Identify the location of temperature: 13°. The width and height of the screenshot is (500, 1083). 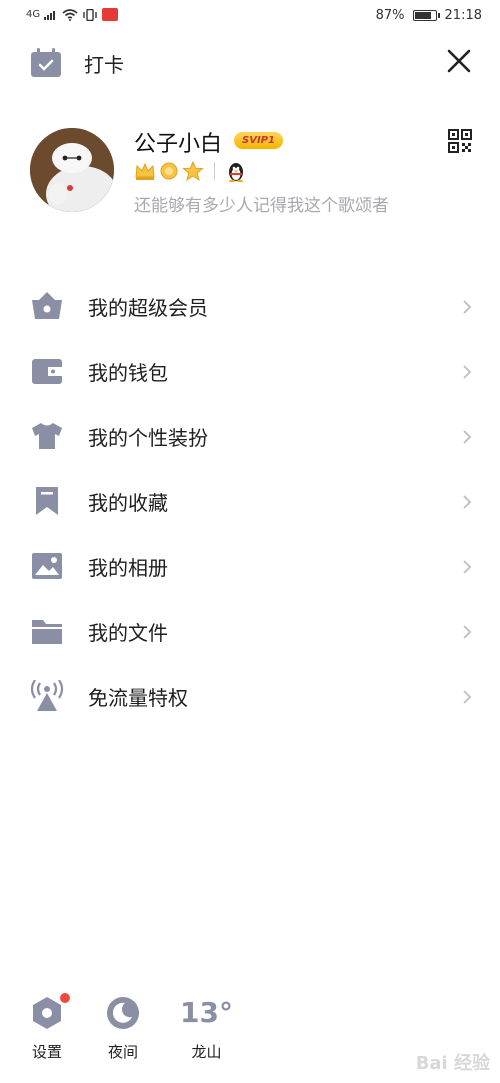
(206, 1012).